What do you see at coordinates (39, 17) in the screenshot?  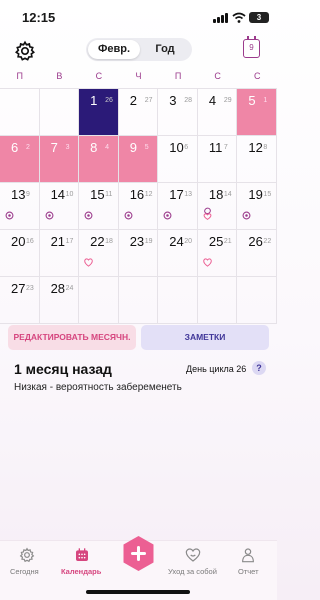 I see `status-time: 12:15` at bounding box center [39, 17].